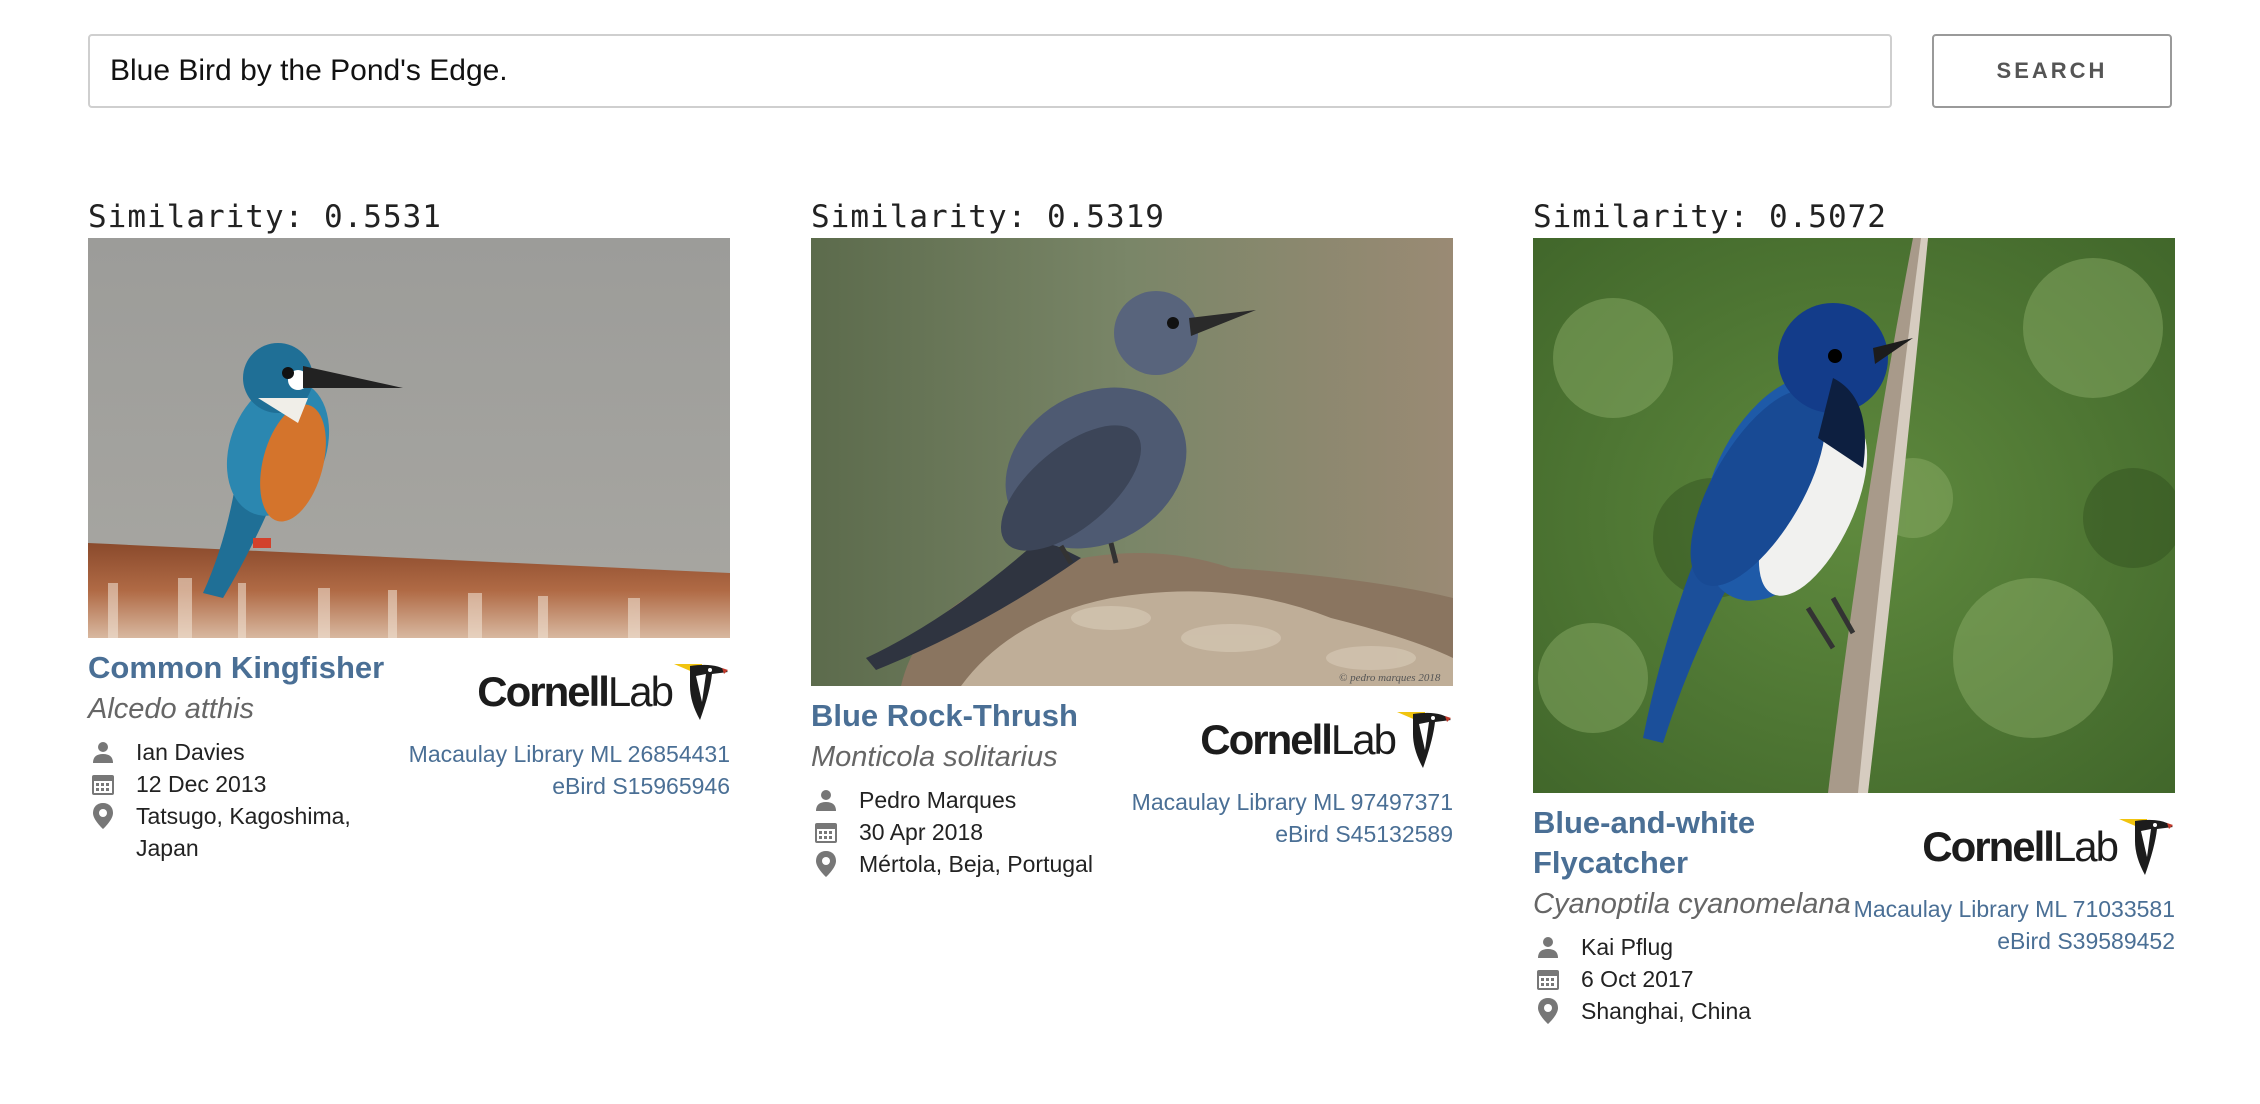 Image resolution: width=2260 pixels, height=1104 pixels. What do you see at coordinates (171, 709) in the screenshot?
I see `scientific-name: Alcedo atthis` at bounding box center [171, 709].